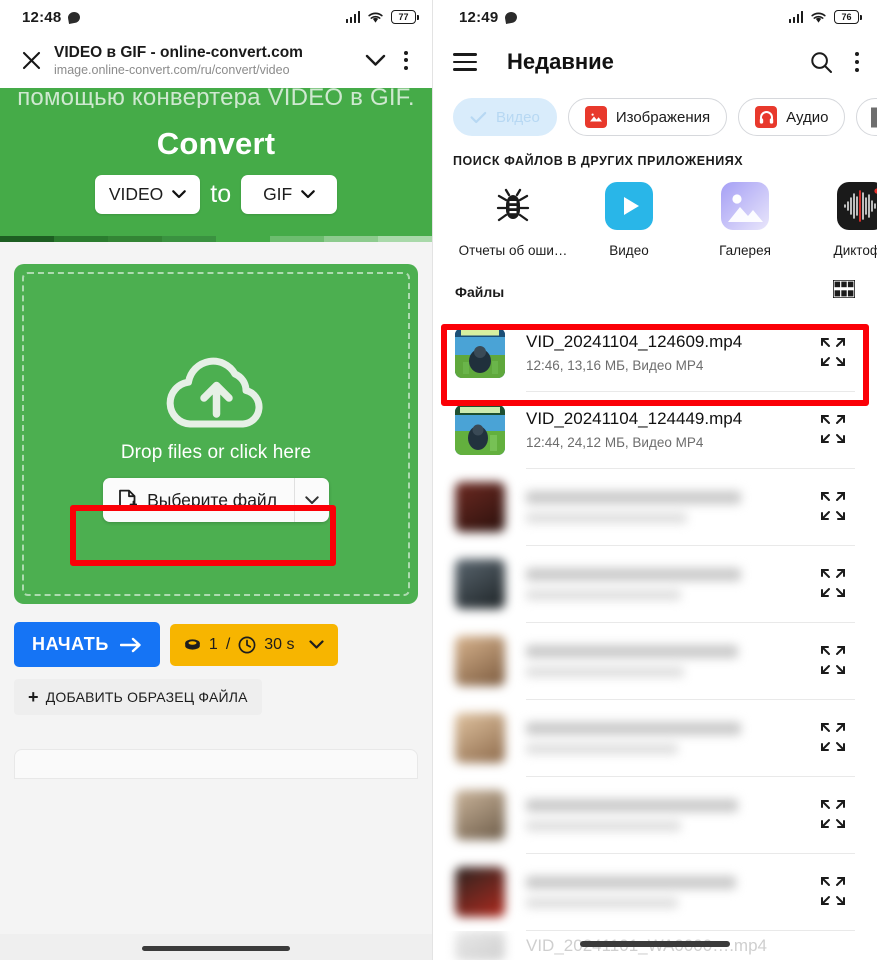 The image size is (877, 960). What do you see at coordinates (216, 239) in the screenshot?
I see `progress-stripe` at bounding box center [216, 239].